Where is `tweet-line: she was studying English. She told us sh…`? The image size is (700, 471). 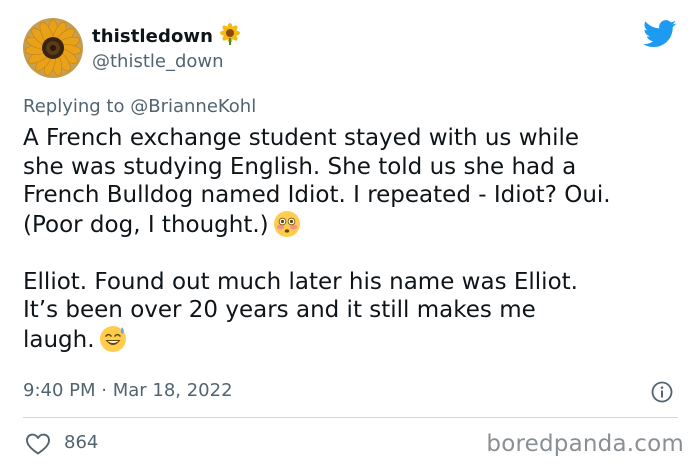 tweet-line: she was studying English. She told us sh… is located at coordinates (300, 166).